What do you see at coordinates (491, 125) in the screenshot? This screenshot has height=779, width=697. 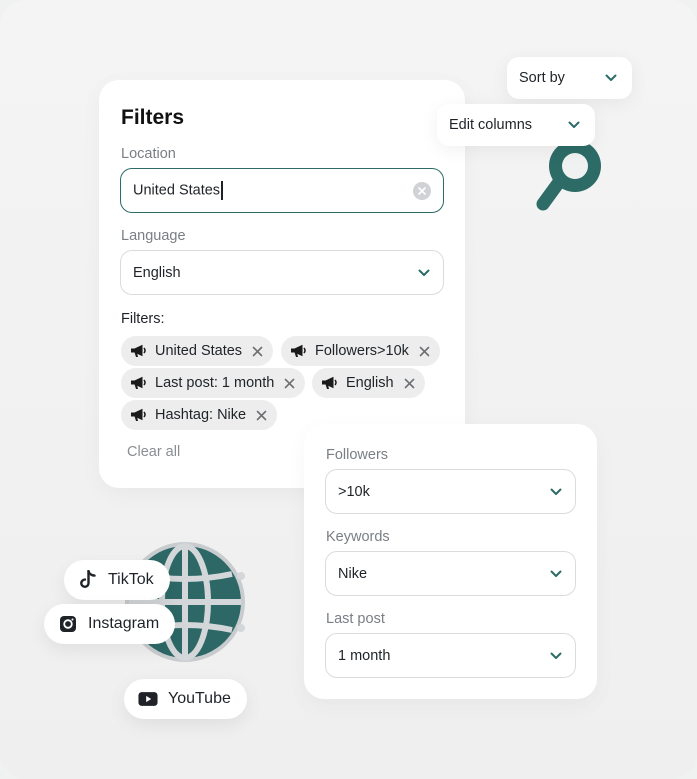 I see `edit-columns-label: Edit columns` at bounding box center [491, 125].